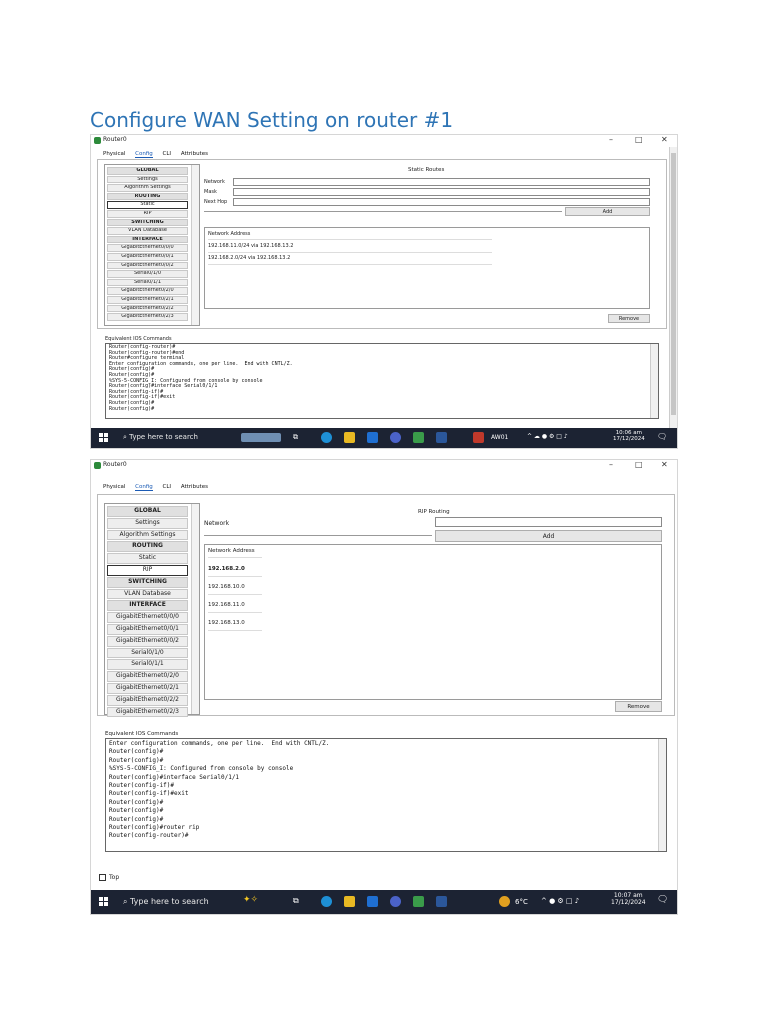  What do you see at coordinates (441, 192) in the screenshot?
I see `mask-input` at bounding box center [441, 192].